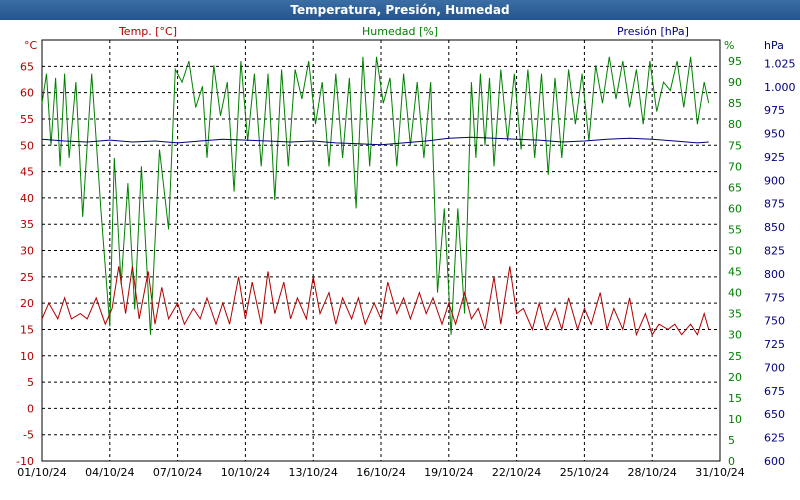 The width and height of the screenshot is (800, 500). What do you see at coordinates (735, 251) in the screenshot?
I see `hum-tick-label: 50` at bounding box center [735, 251].